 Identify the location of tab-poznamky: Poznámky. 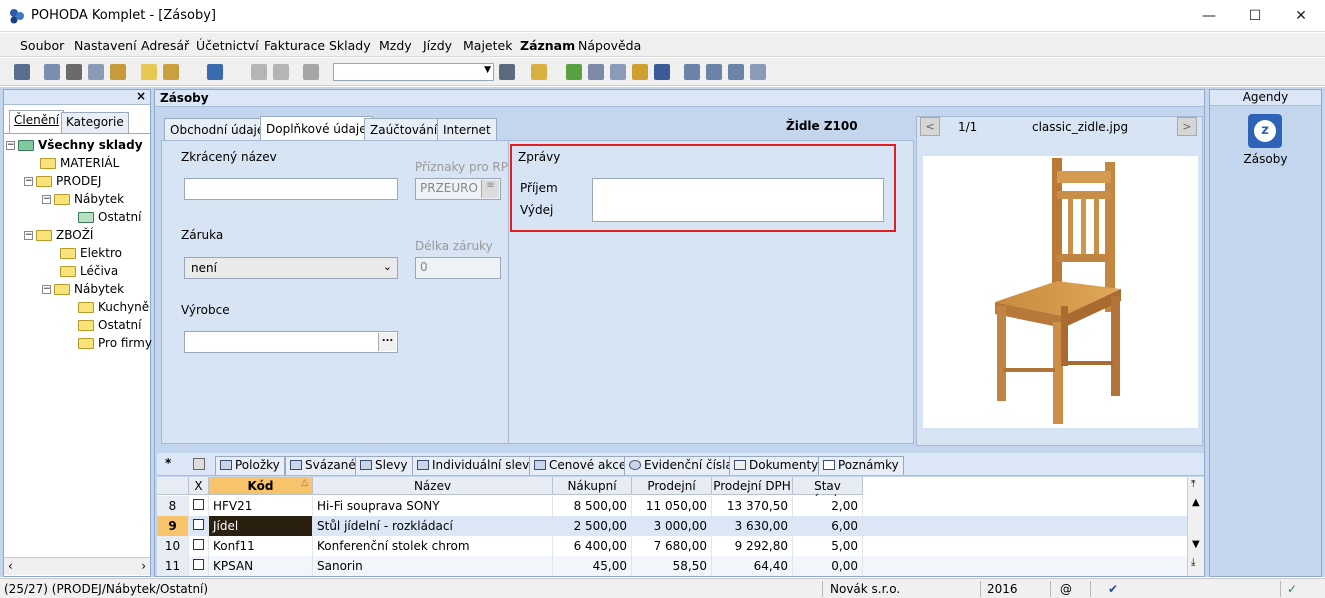
(861, 465).